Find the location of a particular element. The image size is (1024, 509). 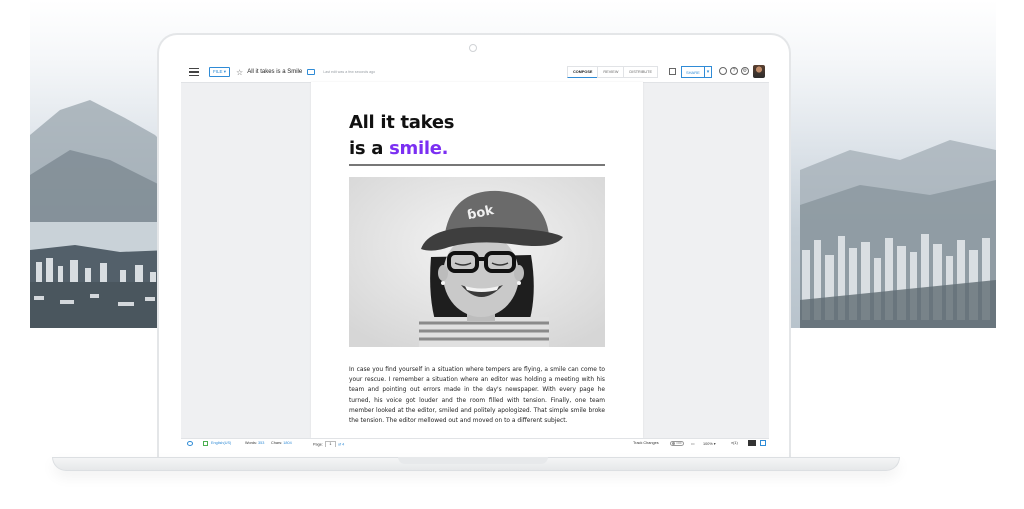

zoom-value: 100% is located at coordinates (708, 444).